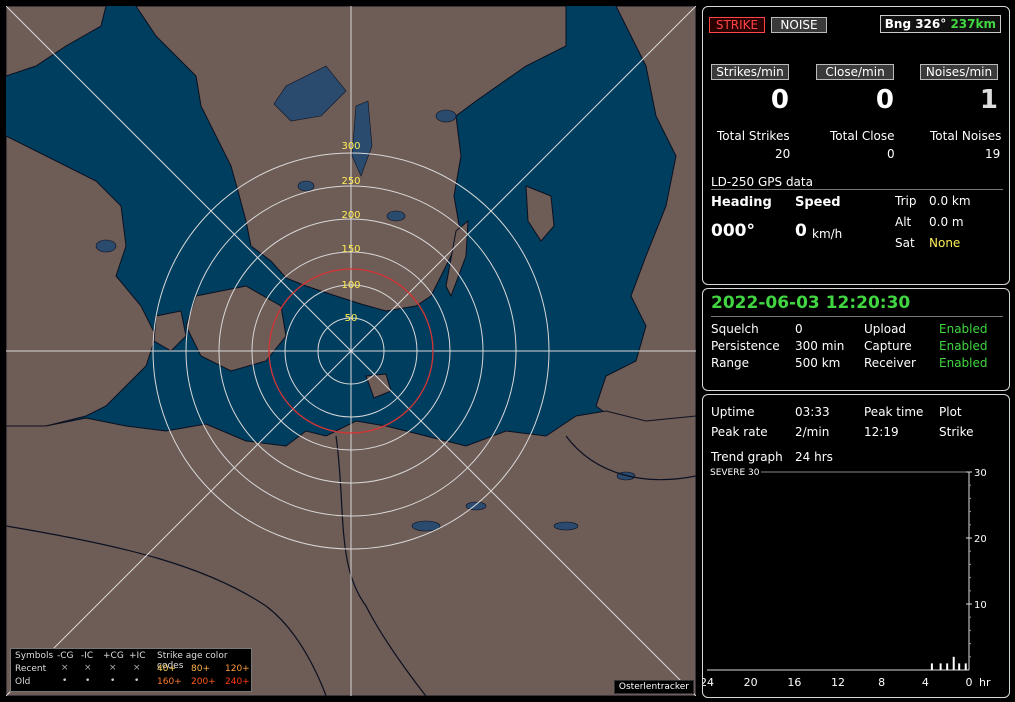 The width and height of the screenshot is (1015, 702). Describe the element at coordinates (137, 656) in the screenshot. I see `legend-type-pos-ic: +IC` at that location.